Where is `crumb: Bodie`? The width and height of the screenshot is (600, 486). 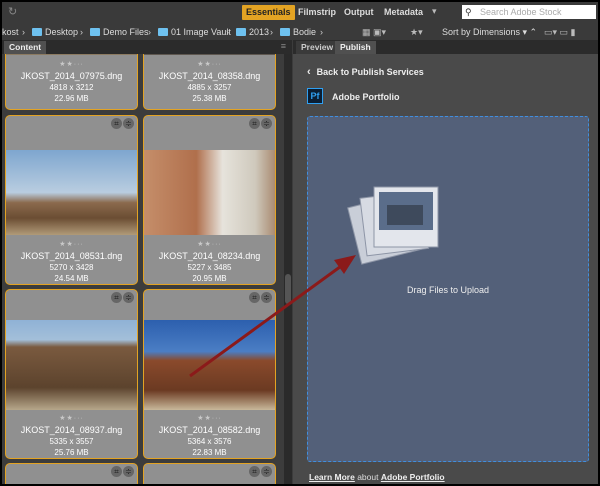
crumb: Bodie is located at coordinates (298, 32).